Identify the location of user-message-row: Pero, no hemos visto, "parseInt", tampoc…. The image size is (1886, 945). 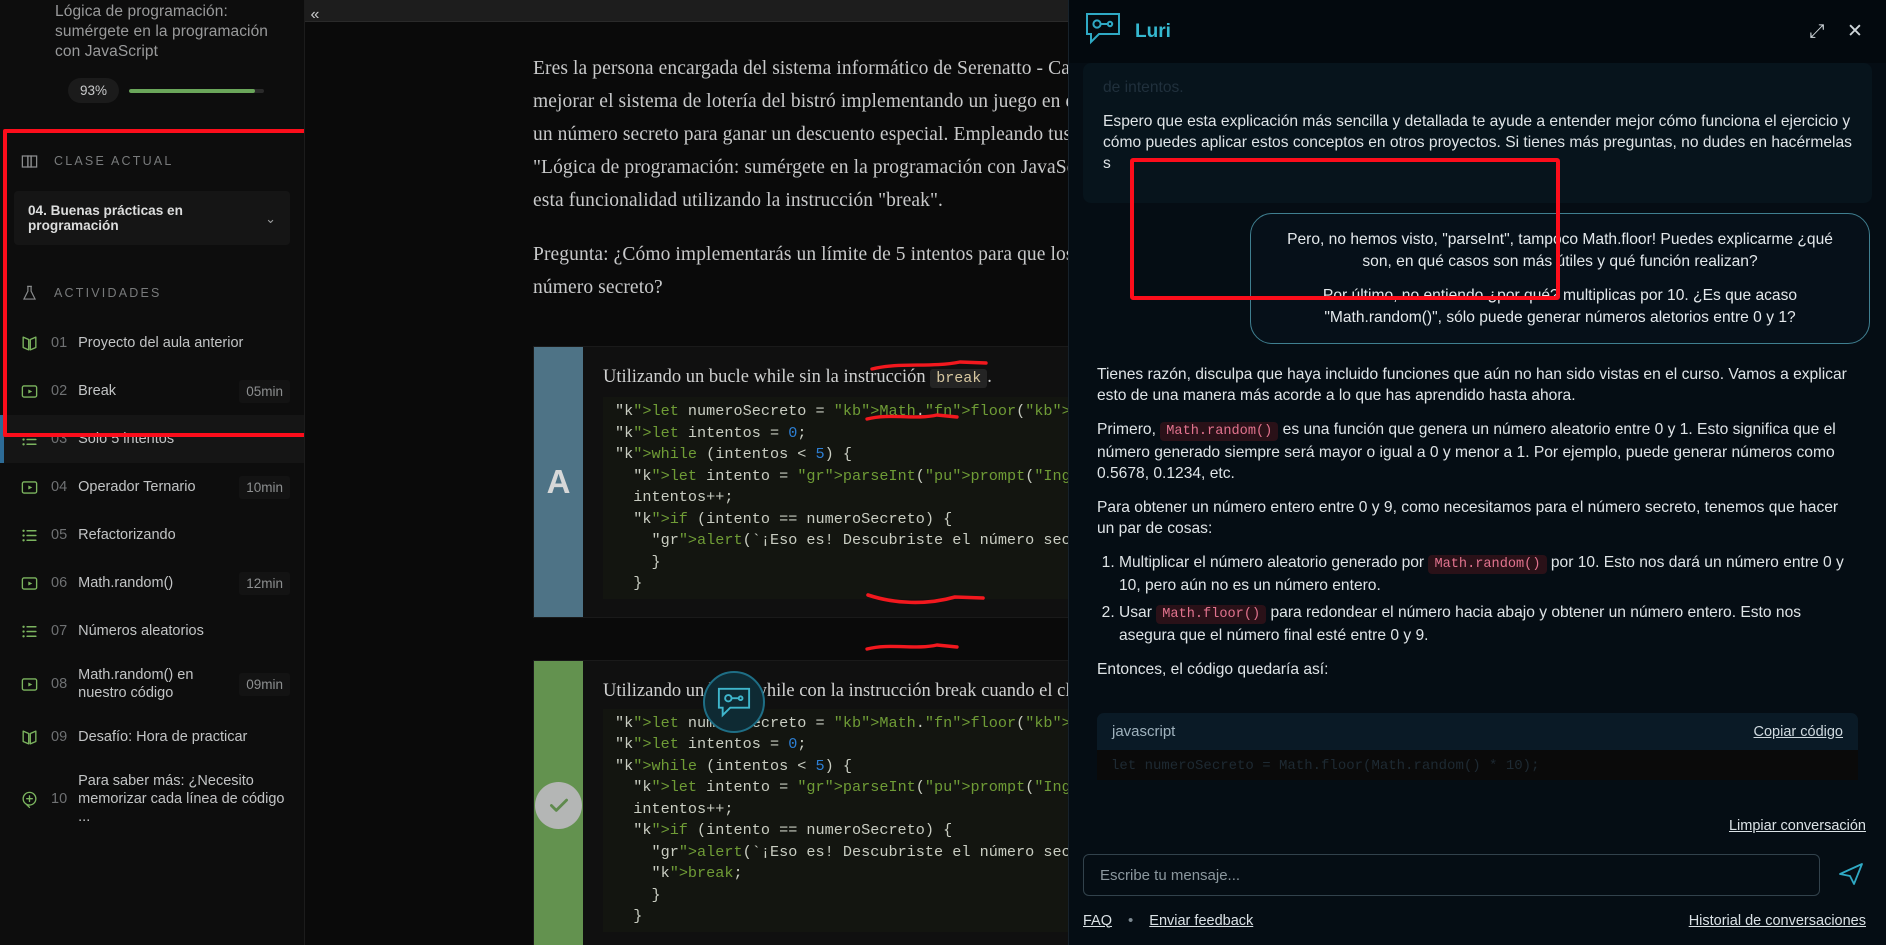
(1477, 279).